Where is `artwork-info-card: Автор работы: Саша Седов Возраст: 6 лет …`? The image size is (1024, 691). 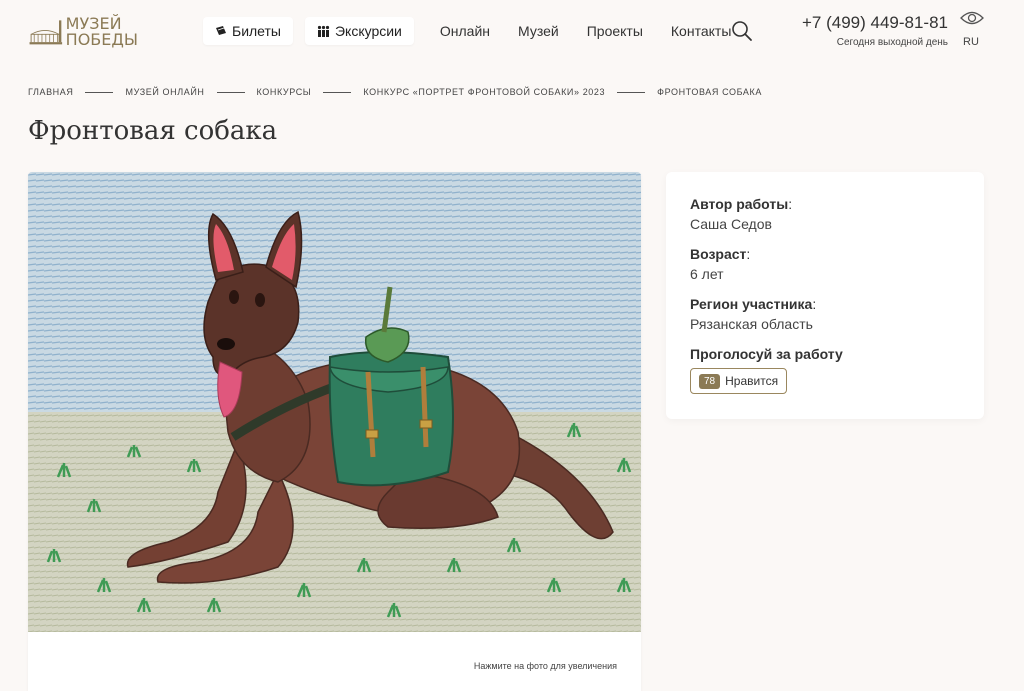
artwork-info-card: Автор работы: Саша Седов Возраст: 6 лет … is located at coordinates (825, 295).